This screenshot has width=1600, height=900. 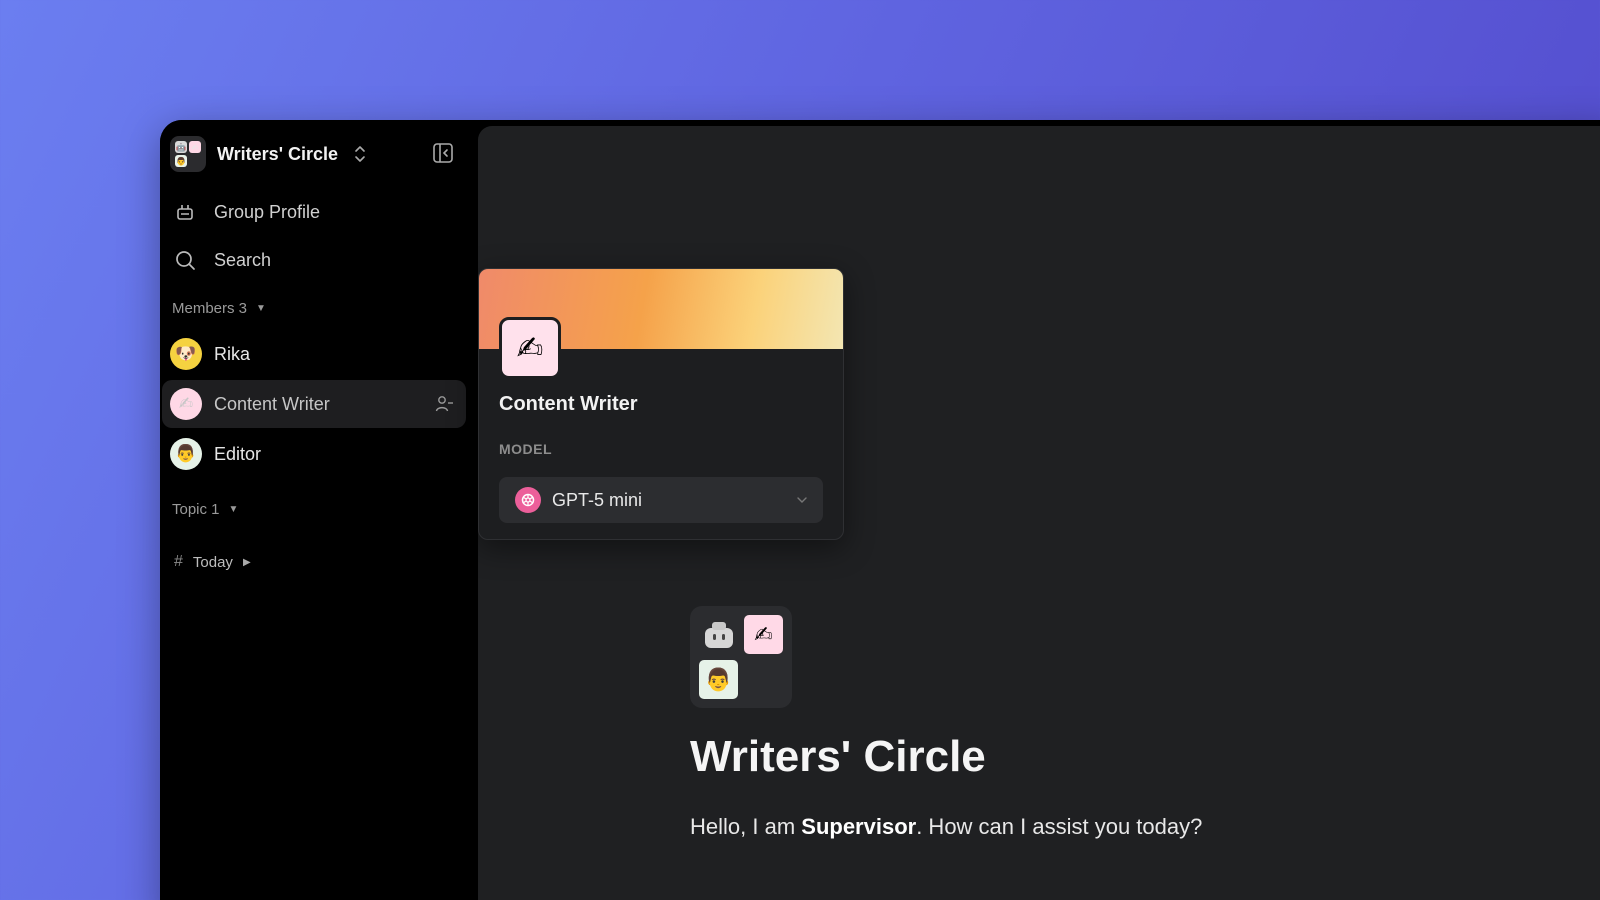 I want to click on robot-icon: 🤖, so click(x=181, y=147).